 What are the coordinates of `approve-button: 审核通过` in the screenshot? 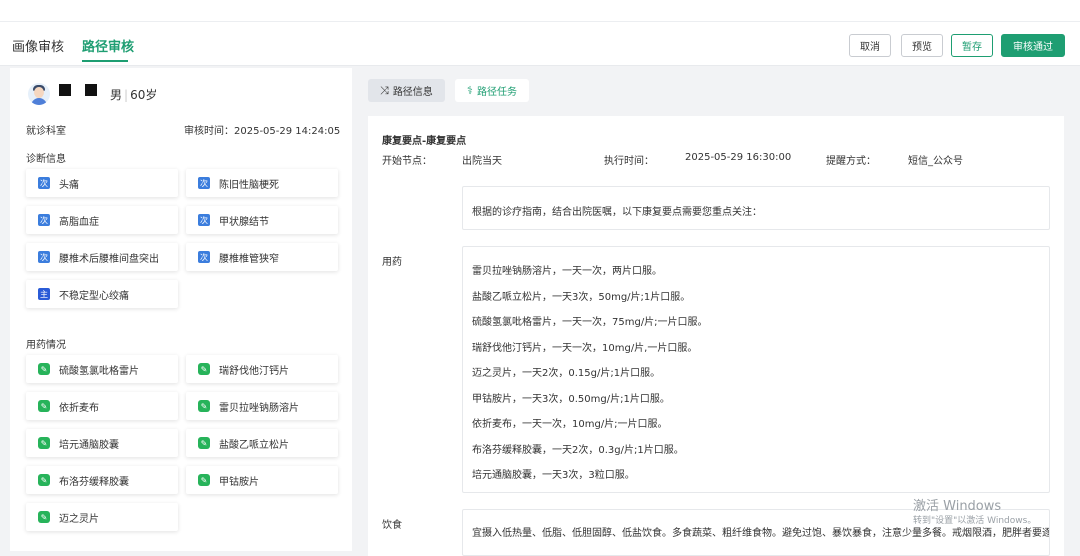 It's located at (1033, 45).